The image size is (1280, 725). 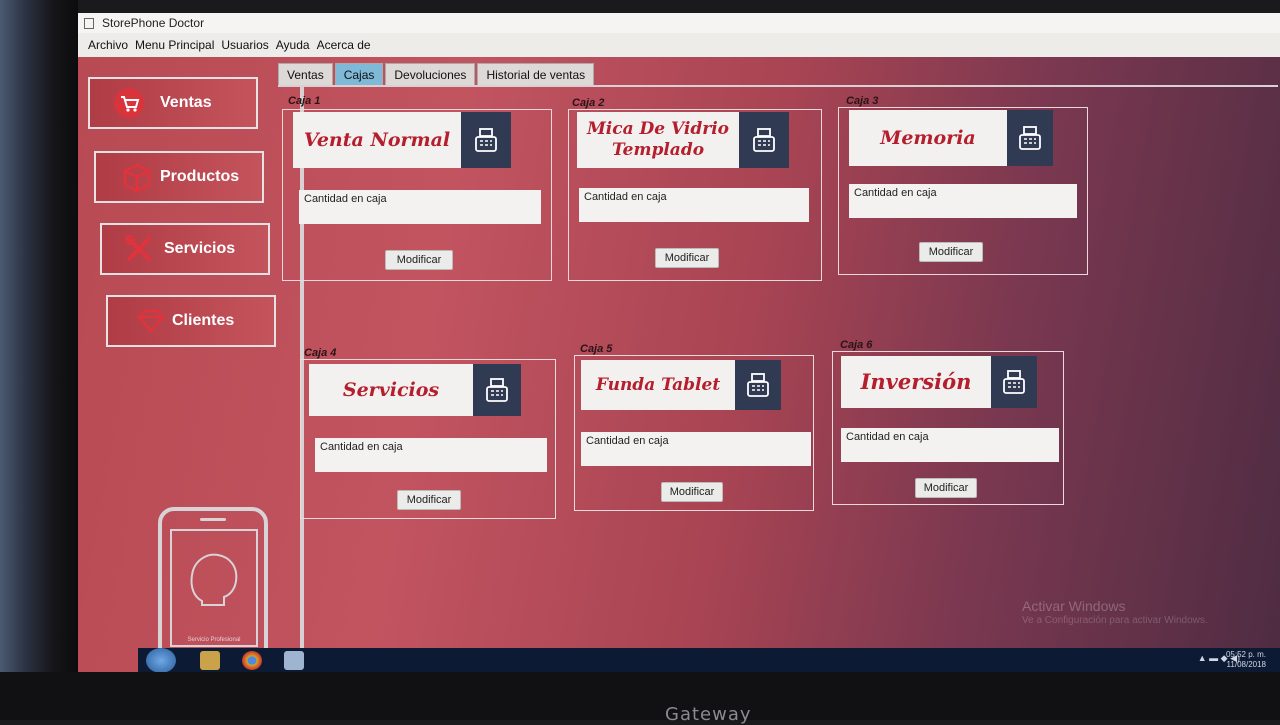 What do you see at coordinates (108, 45) in the screenshot?
I see `menu-archivo: Archivo` at bounding box center [108, 45].